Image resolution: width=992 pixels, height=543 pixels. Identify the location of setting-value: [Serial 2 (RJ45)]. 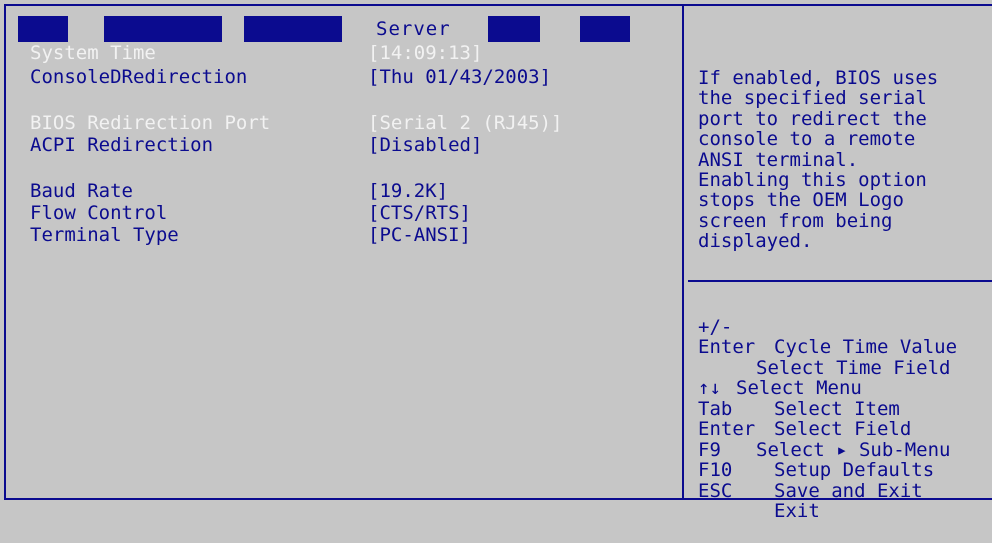
(465, 123).